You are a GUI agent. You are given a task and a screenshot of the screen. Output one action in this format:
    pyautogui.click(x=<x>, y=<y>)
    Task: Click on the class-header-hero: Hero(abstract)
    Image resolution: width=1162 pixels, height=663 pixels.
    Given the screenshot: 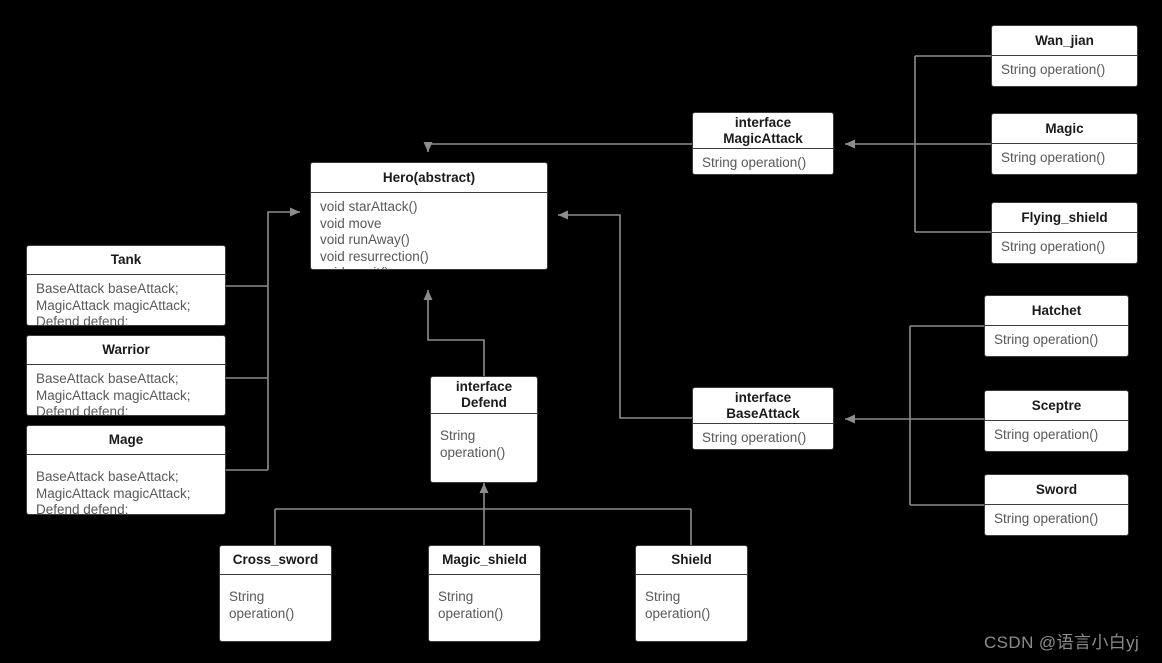 What is the action you would take?
    pyautogui.click(x=429, y=178)
    